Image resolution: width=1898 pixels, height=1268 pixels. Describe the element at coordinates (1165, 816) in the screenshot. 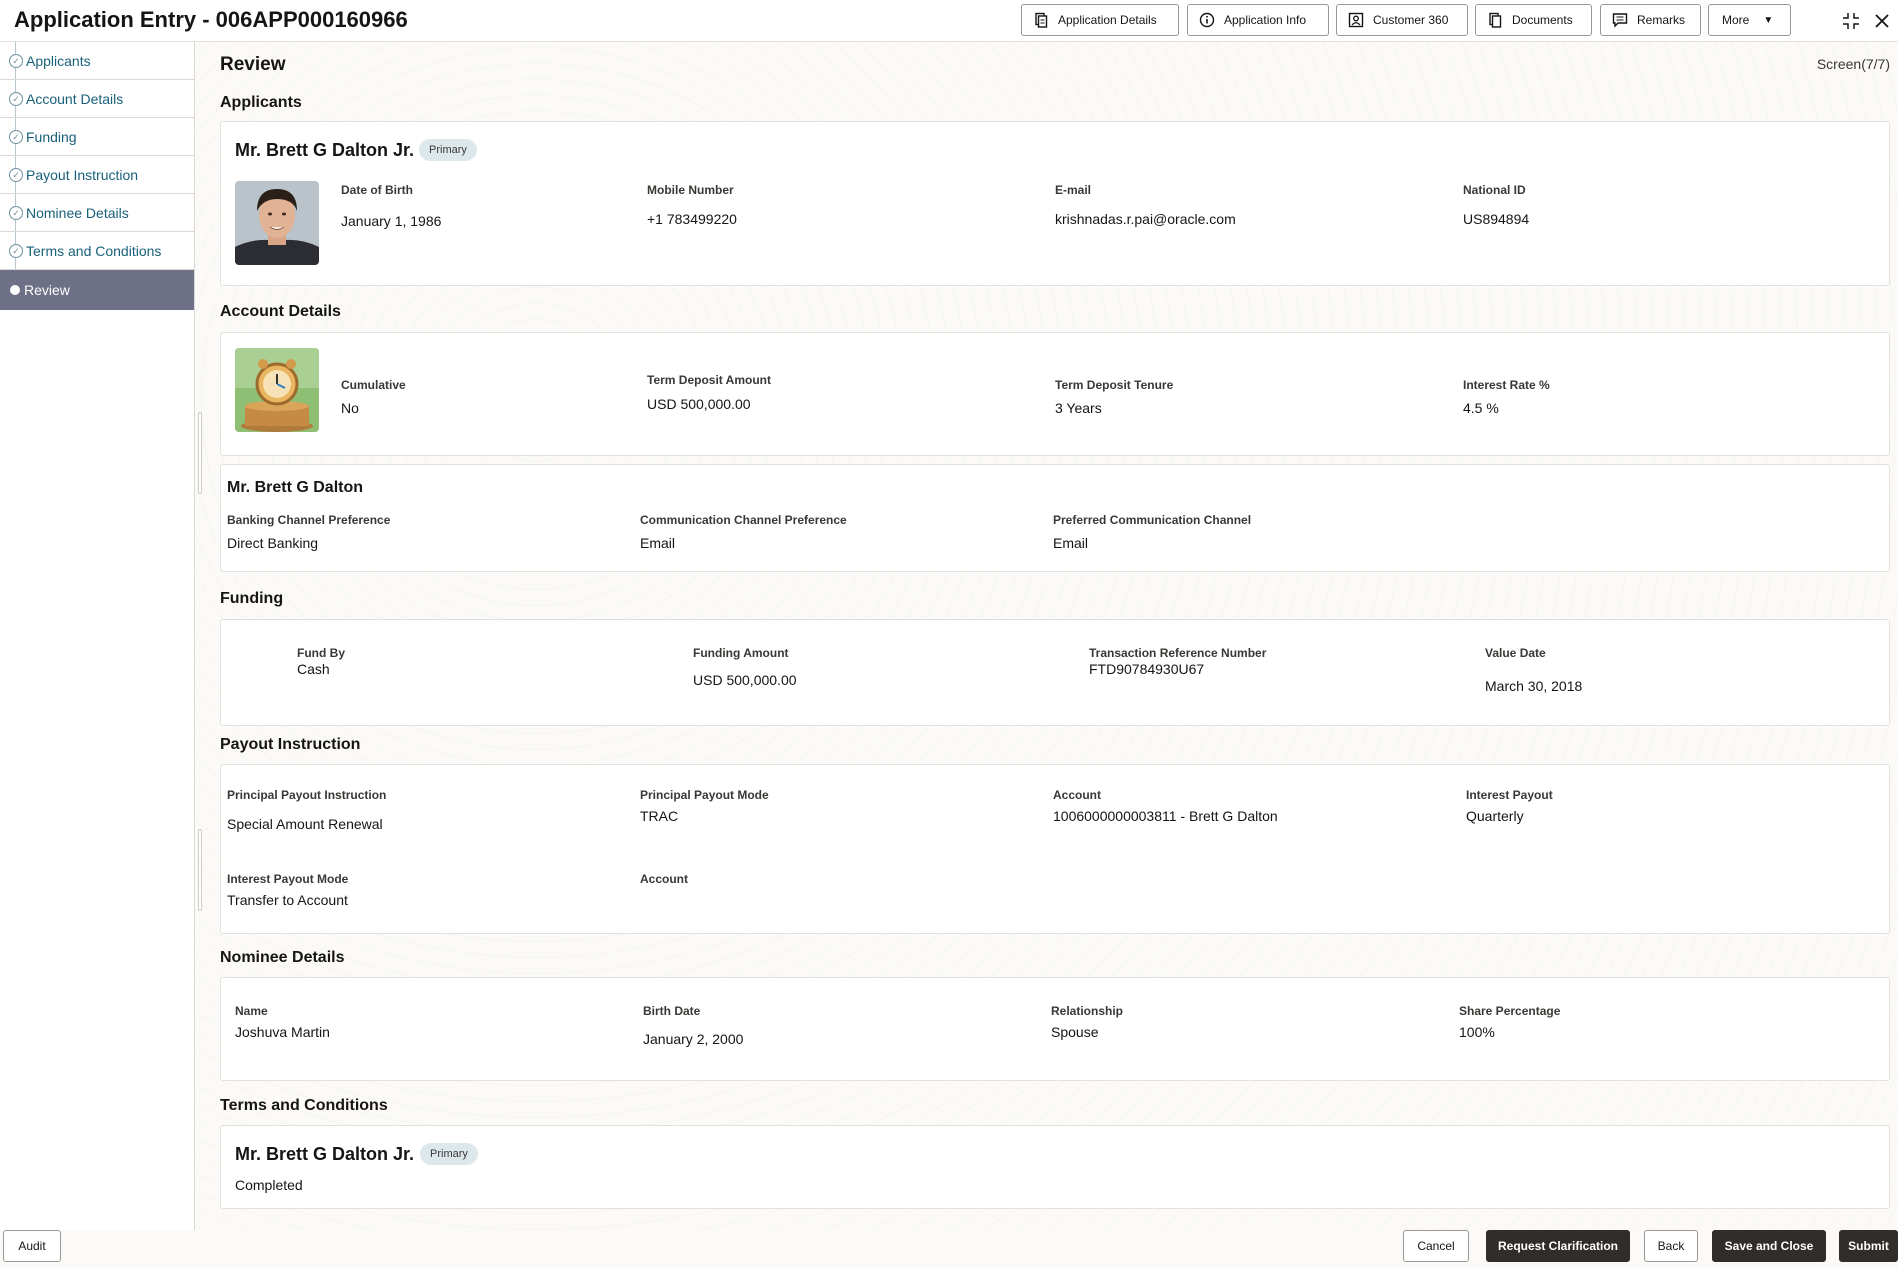

I see `payout-account-value: 1006000000003811 - Brett G Dalton` at that location.